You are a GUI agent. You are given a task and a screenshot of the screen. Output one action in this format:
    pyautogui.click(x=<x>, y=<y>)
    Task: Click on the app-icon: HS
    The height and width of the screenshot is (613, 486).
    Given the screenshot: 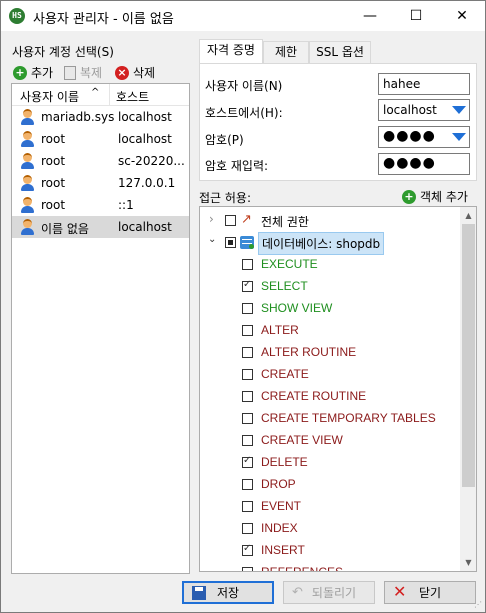 What is the action you would take?
    pyautogui.click(x=17, y=16)
    